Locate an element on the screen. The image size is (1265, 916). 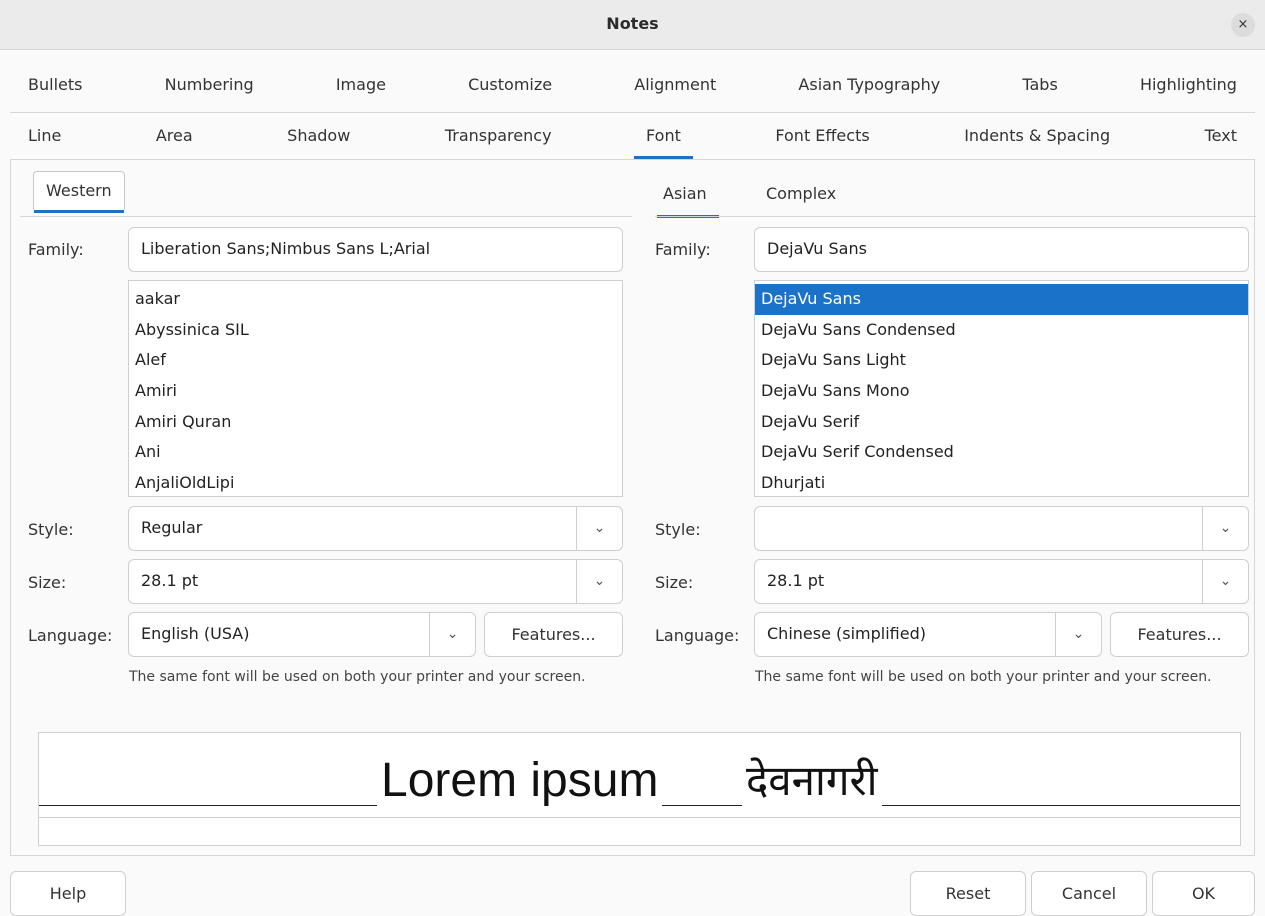
western-language-label: Language: is located at coordinates (70, 635).